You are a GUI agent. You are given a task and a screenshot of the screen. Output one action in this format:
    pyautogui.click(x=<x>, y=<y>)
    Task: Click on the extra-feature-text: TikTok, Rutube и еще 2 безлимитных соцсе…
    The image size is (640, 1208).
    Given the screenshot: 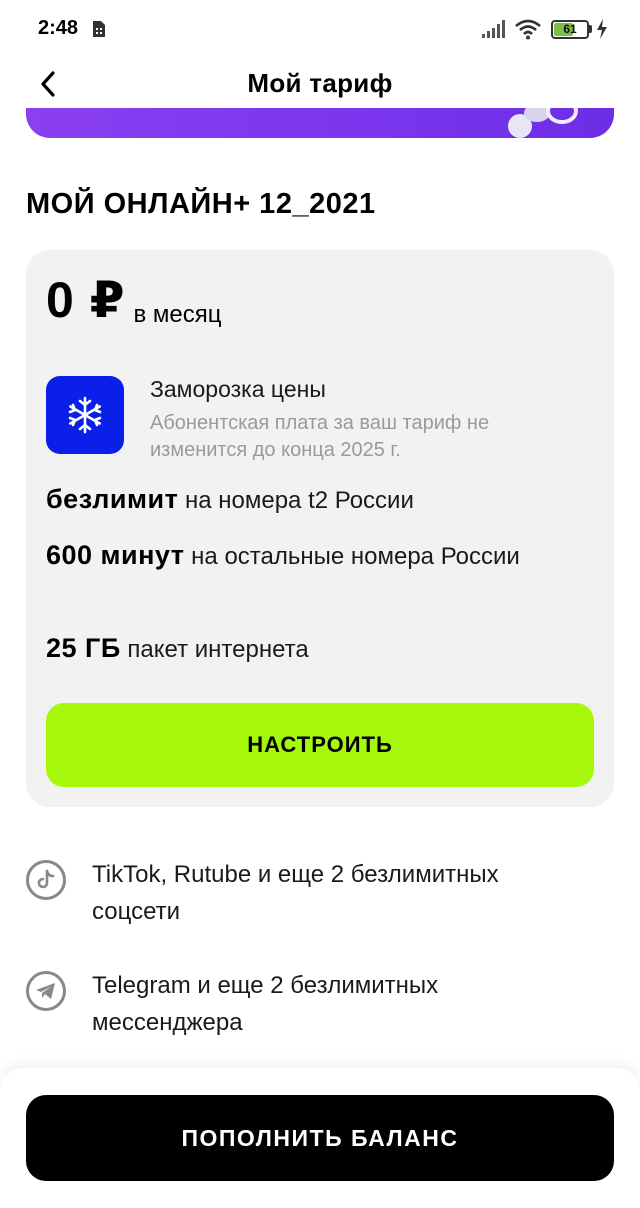 What is the action you would take?
    pyautogui.click(x=295, y=893)
    